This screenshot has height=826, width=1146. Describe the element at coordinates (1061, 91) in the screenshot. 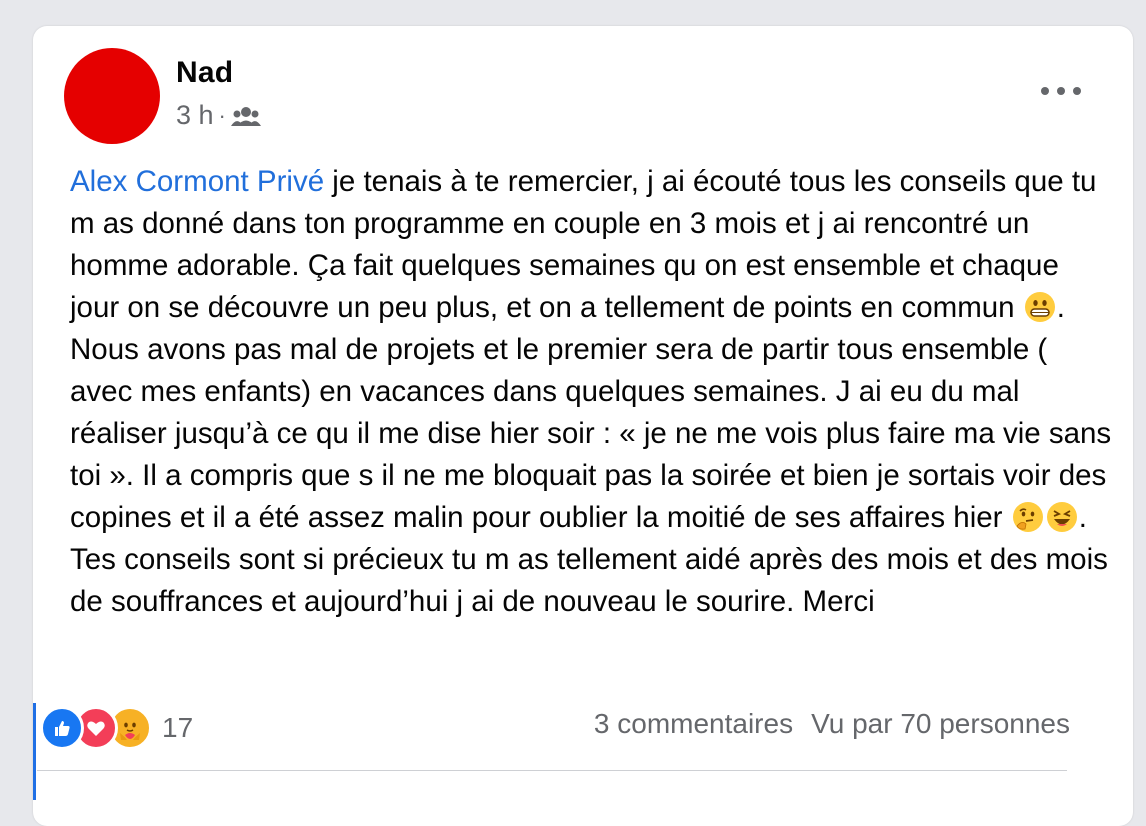

I see `more-options-button` at that location.